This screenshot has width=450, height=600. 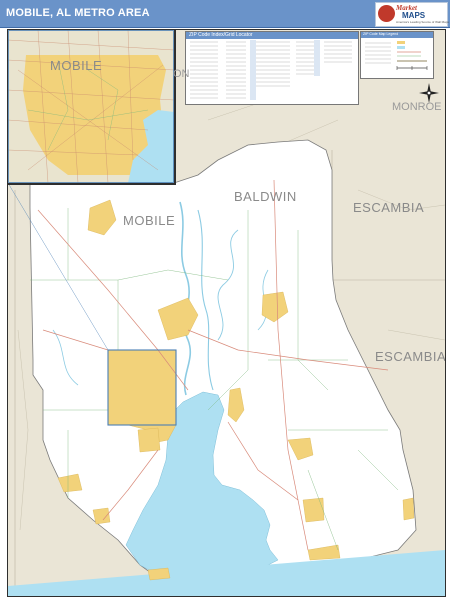 What do you see at coordinates (429, 93) in the screenshot?
I see `north-arrow-icon` at bounding box center [429, 93].